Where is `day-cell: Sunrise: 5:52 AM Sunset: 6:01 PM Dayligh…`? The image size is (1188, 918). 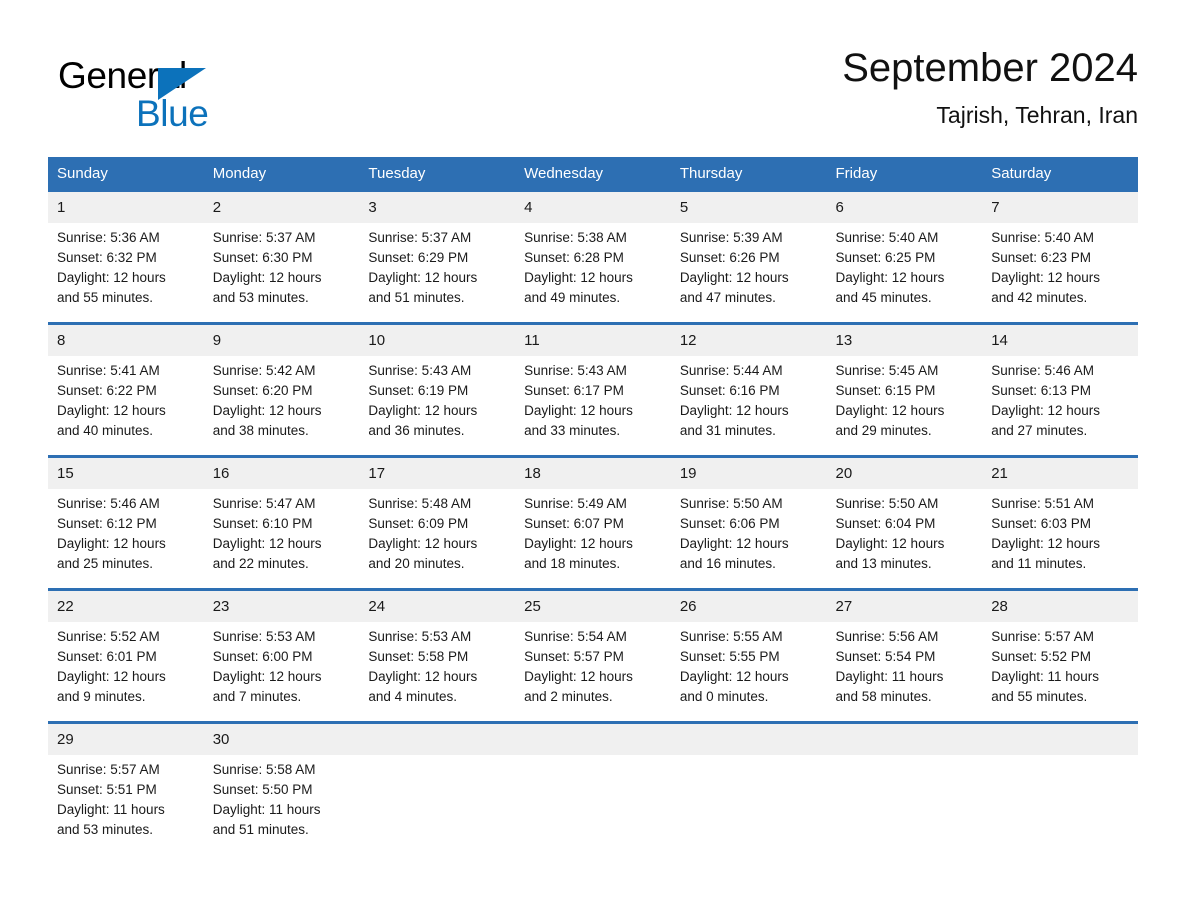 day-cell: Sunrise: 5:52 AM Sunset: 6:01 PM Dayligh… is located at coordinates (126, 672).